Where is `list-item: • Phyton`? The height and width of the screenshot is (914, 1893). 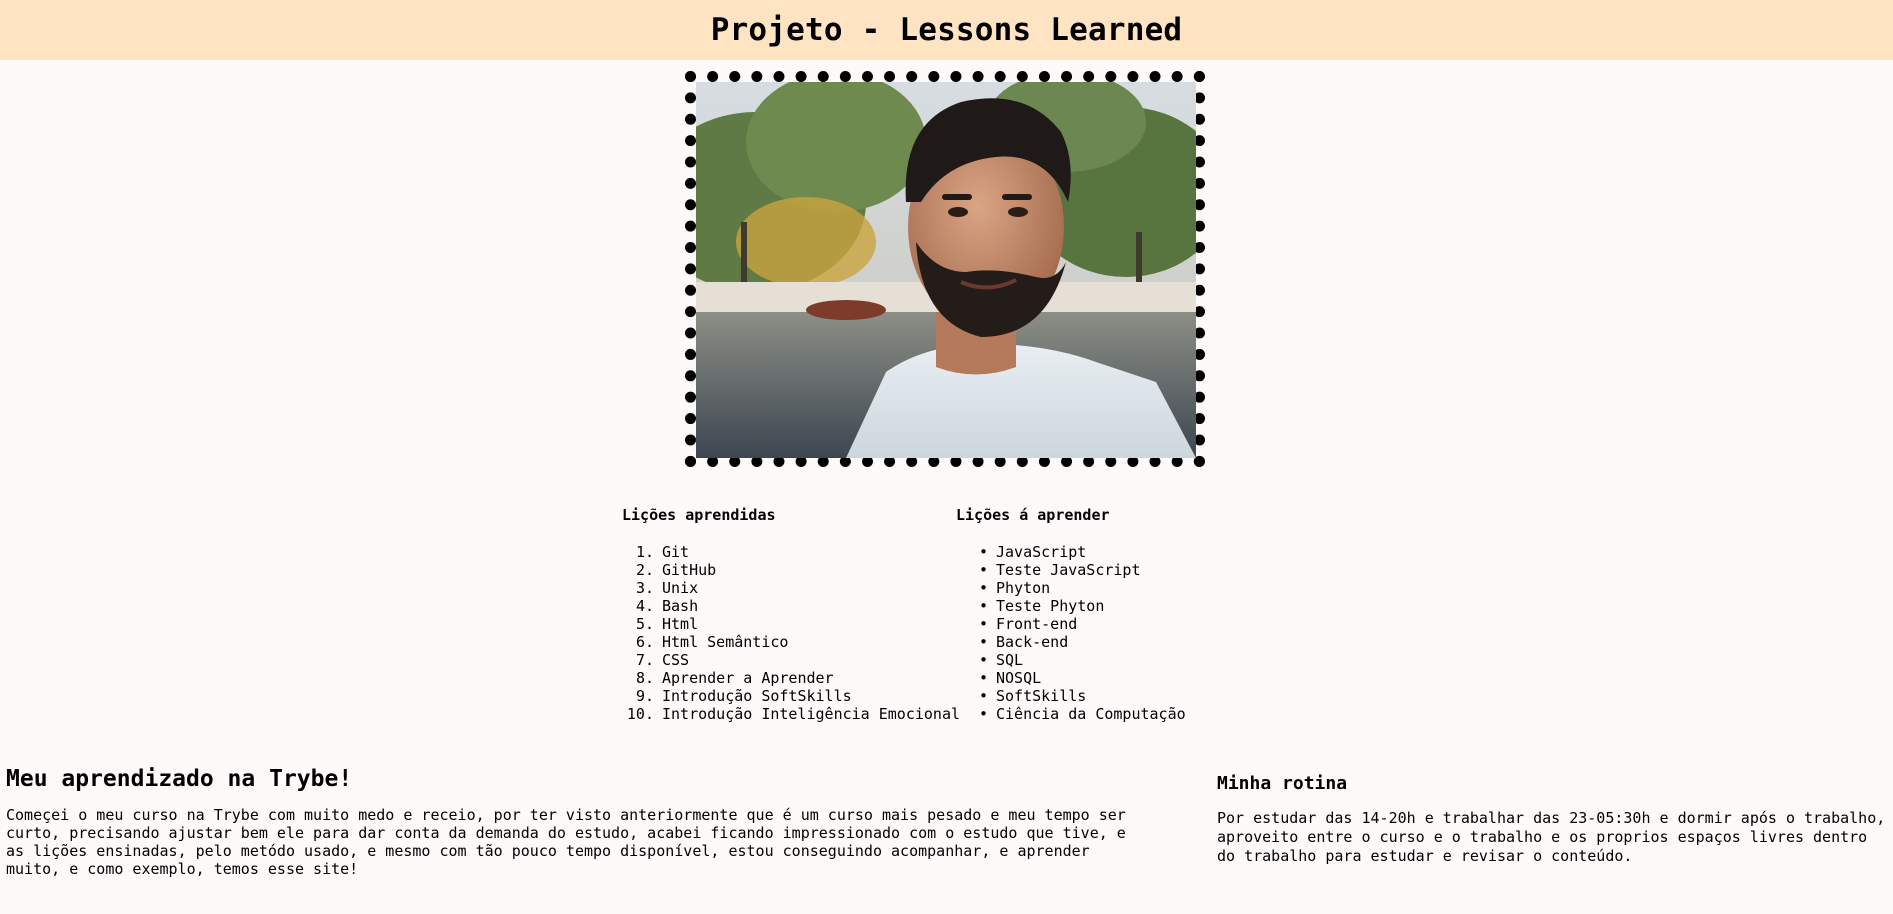
list-item: • Phyton is located at coordinates (1071, 588).